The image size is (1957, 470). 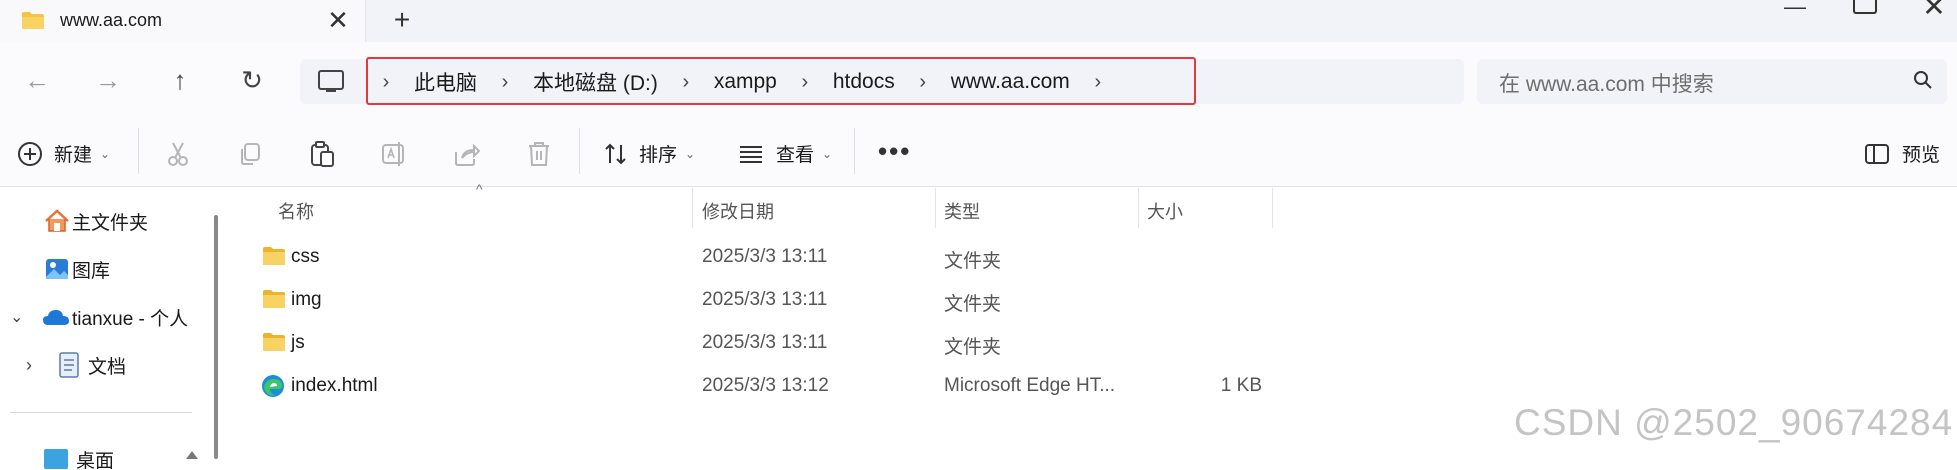 I want to click on file-size: 1 KB, so click(x=1241, y=385).